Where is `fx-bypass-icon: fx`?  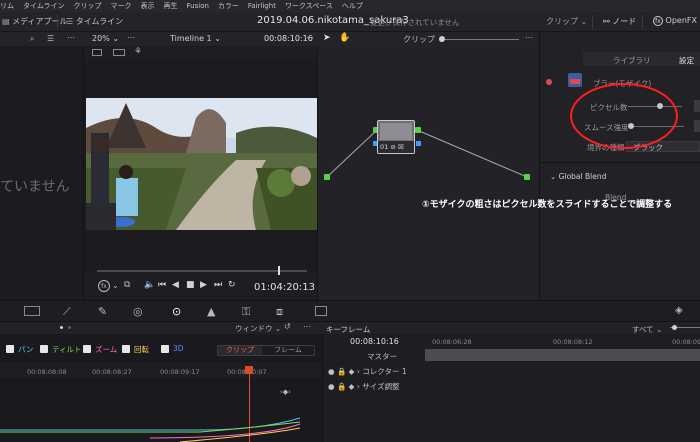 fx-bypass-icon: fx is located at coordinates (104, 286).